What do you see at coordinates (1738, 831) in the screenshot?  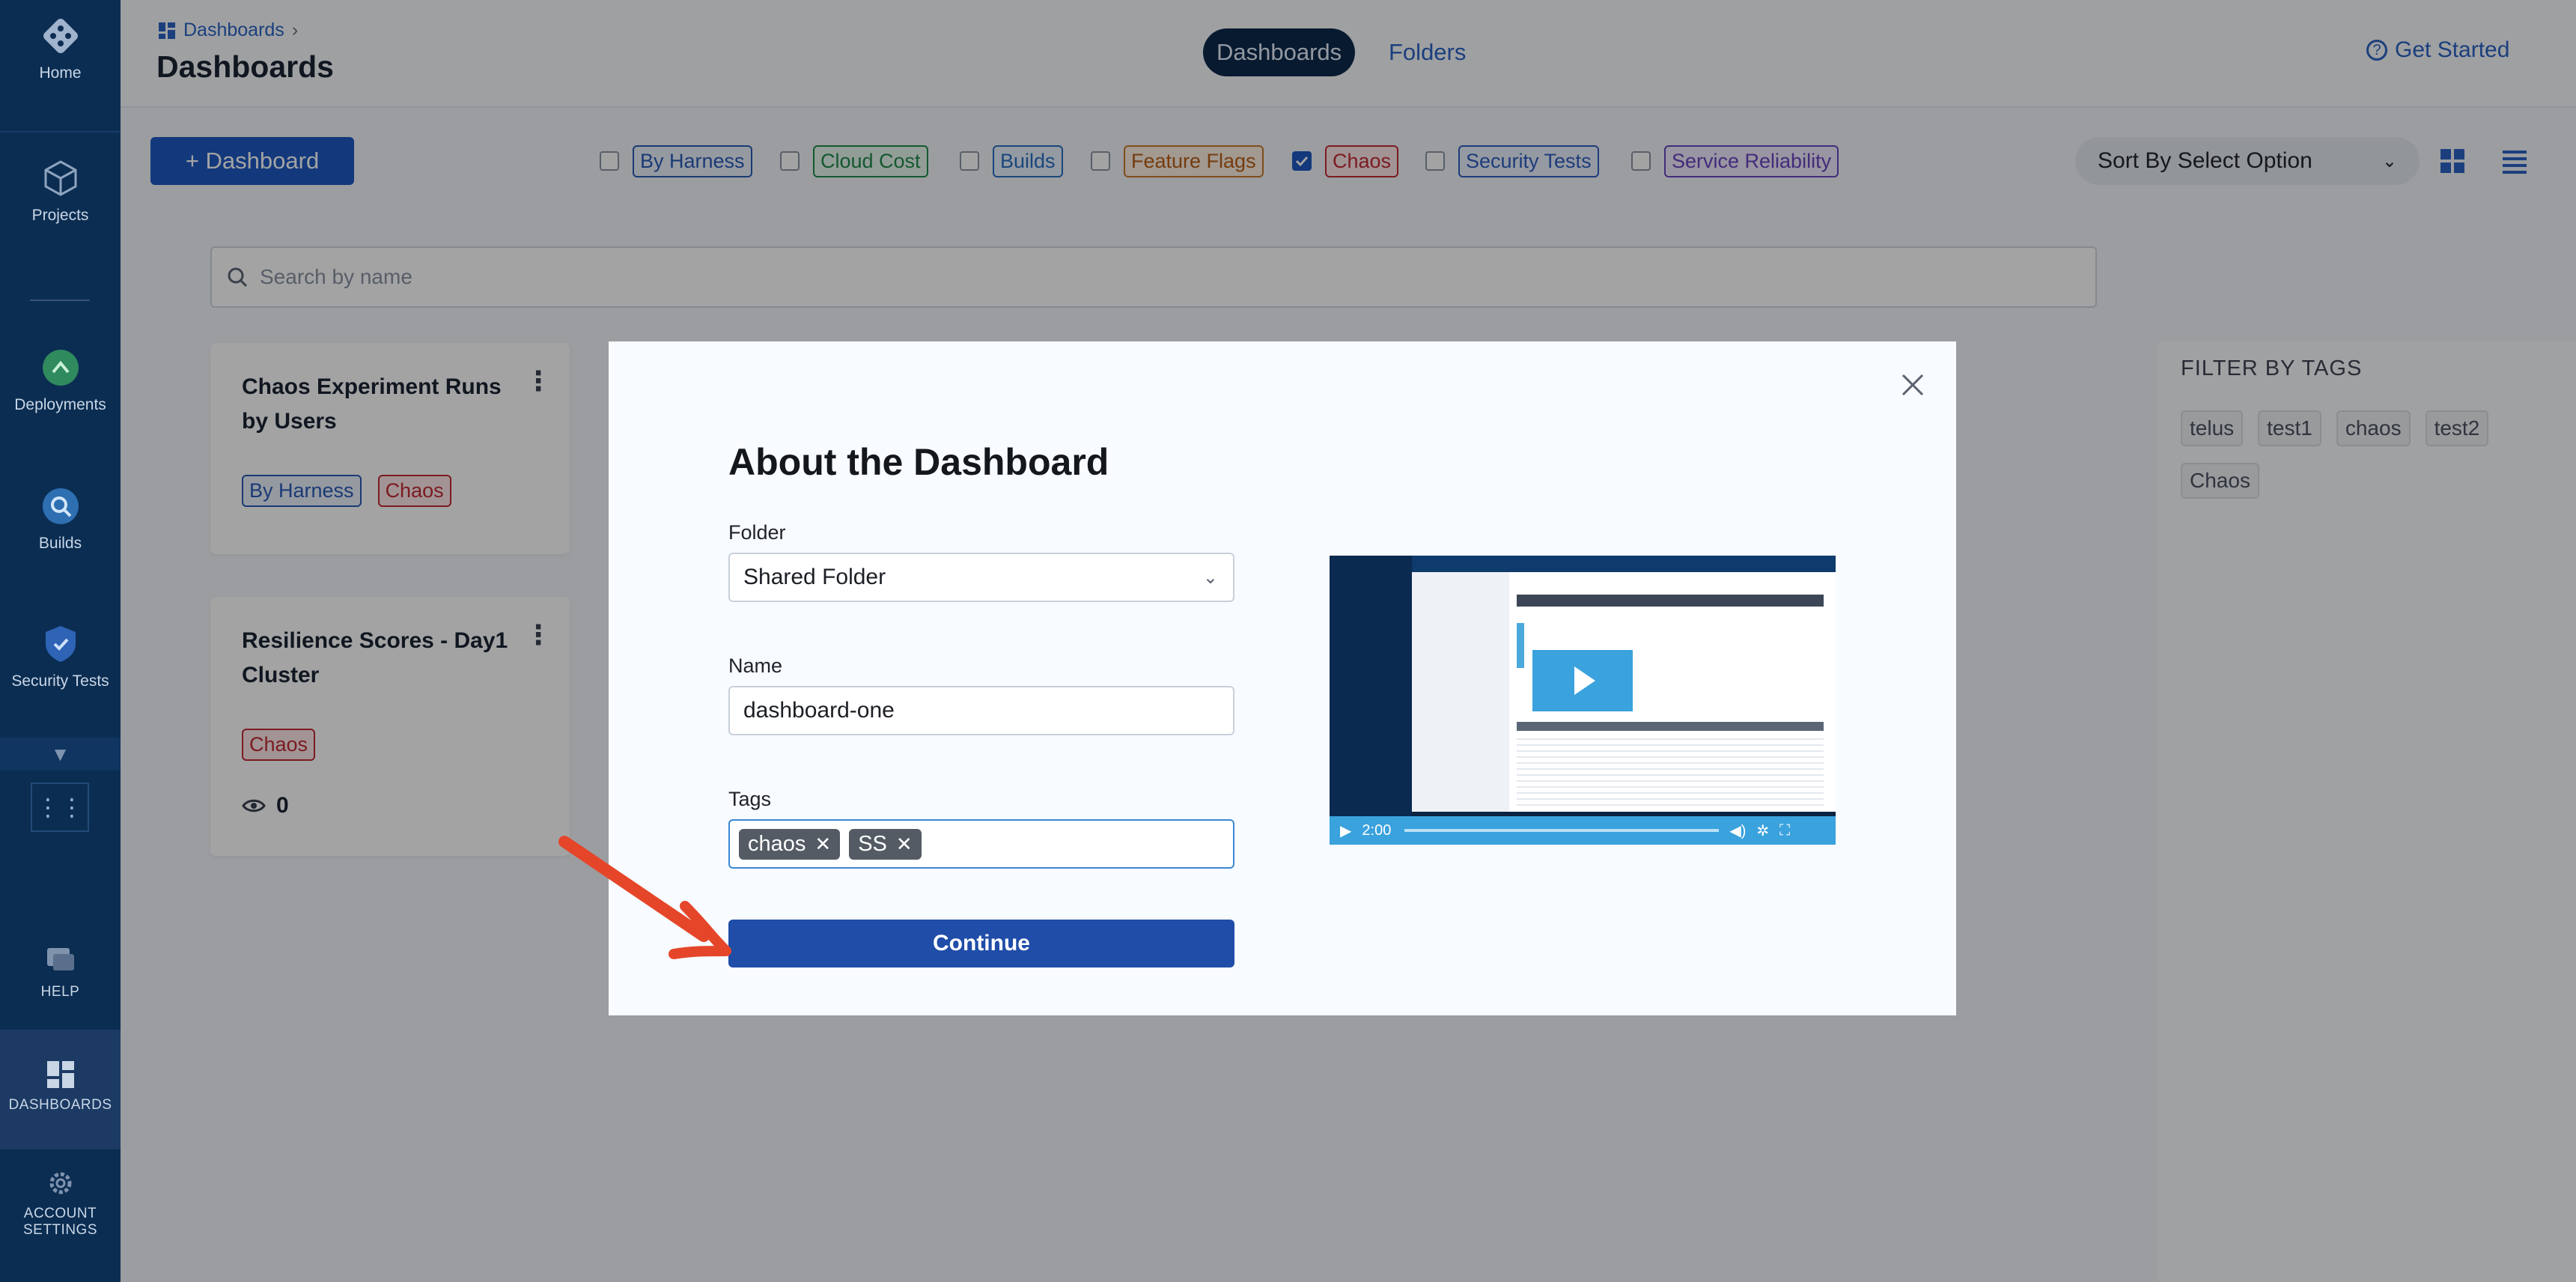 I see `volume-icon: ◀)` at bounding box center [1738, 831].